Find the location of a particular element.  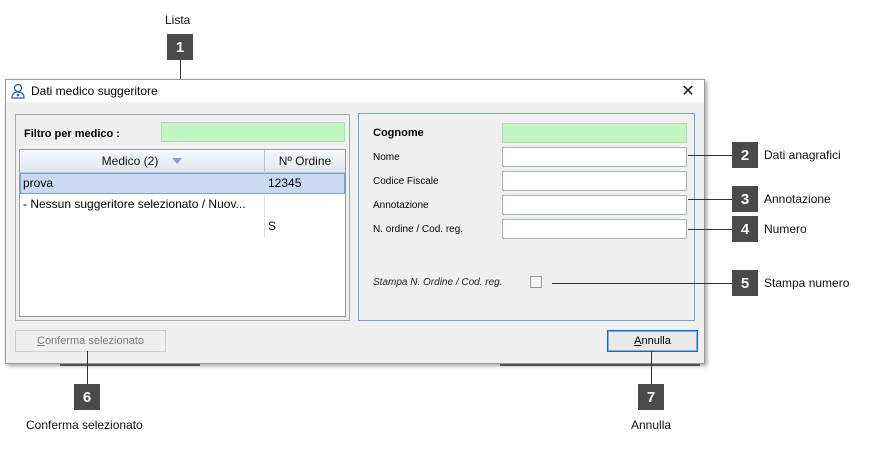

callout-2-label: Dati anagrafici is located at coordinates (802, 155).